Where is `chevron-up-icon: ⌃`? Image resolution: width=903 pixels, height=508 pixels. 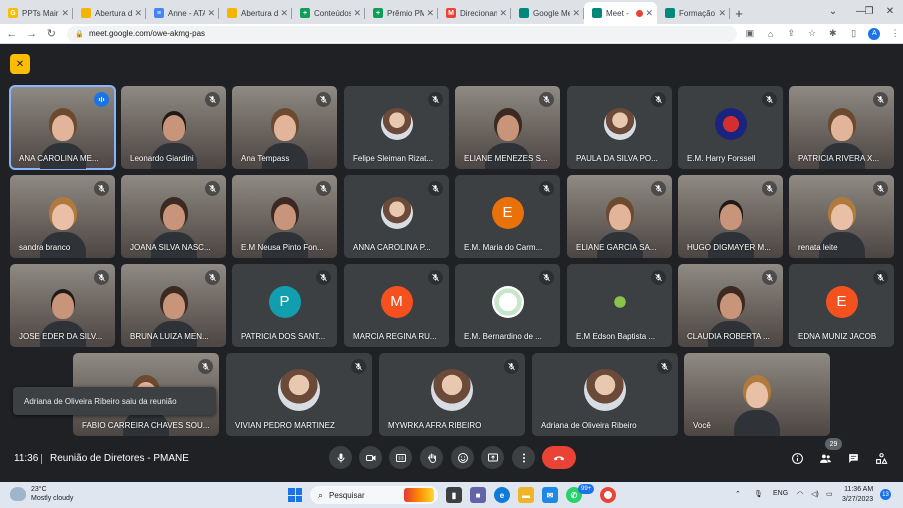 chevron-up-icon: ⌃ is located at coordinates (738, 494).